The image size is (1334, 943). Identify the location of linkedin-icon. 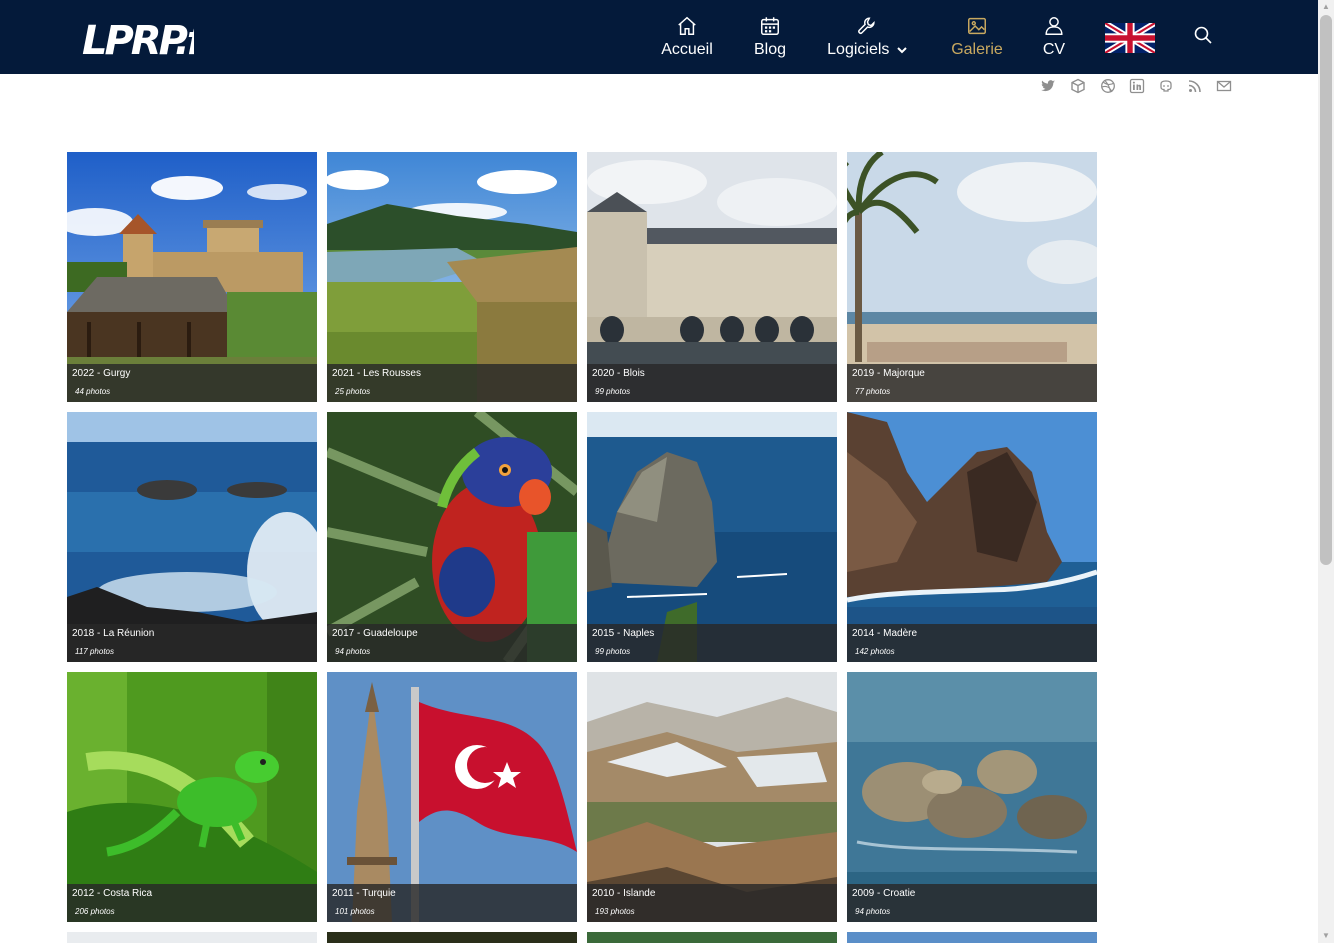
(1137, 86).